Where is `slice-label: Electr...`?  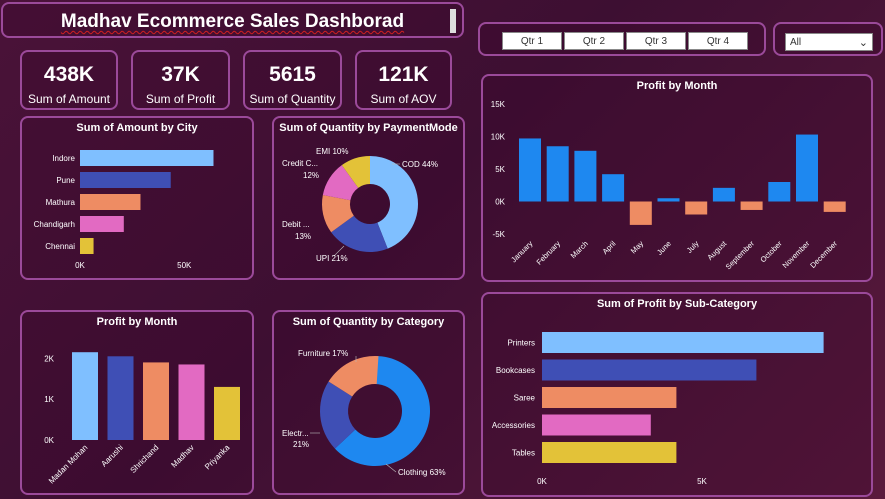 slice-label: Electr... is located at coordinates (295, 433).